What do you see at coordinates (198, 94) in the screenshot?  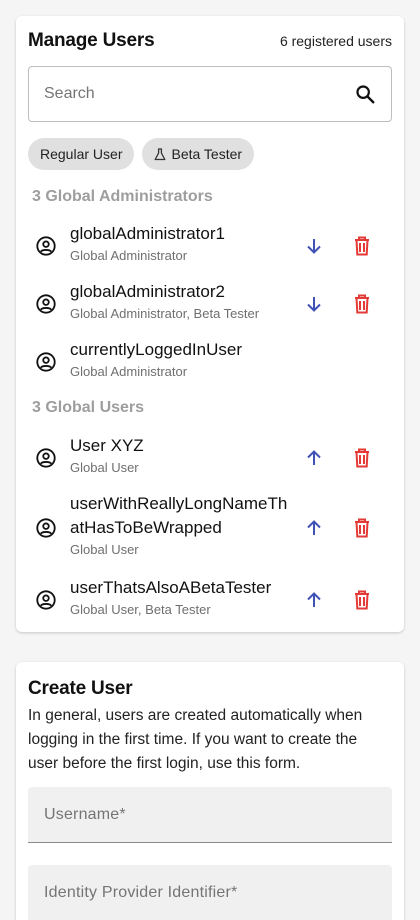 I see `search-input` at bounding box center [198, 94].